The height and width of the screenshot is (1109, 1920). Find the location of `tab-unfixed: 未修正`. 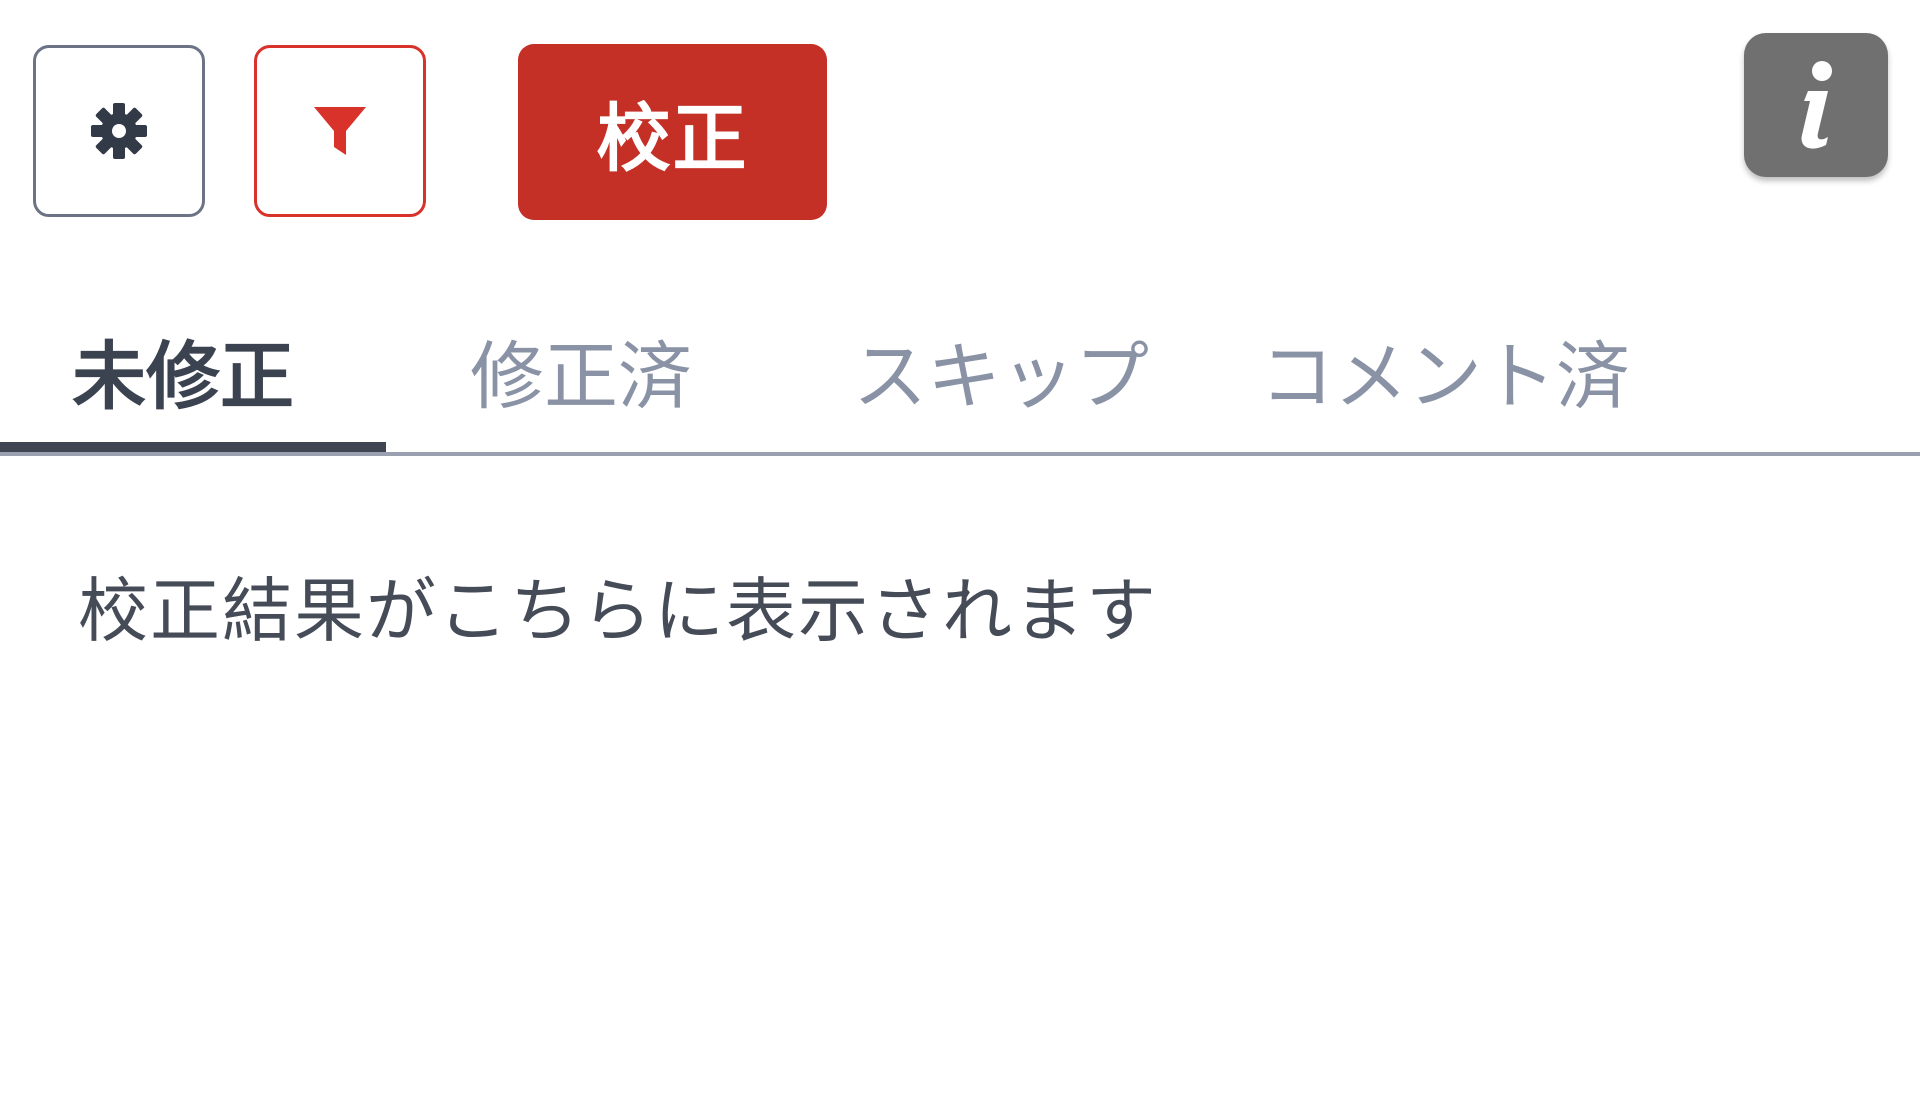

tab-unfixed: 未修正 is located at coordinates (183, 370).